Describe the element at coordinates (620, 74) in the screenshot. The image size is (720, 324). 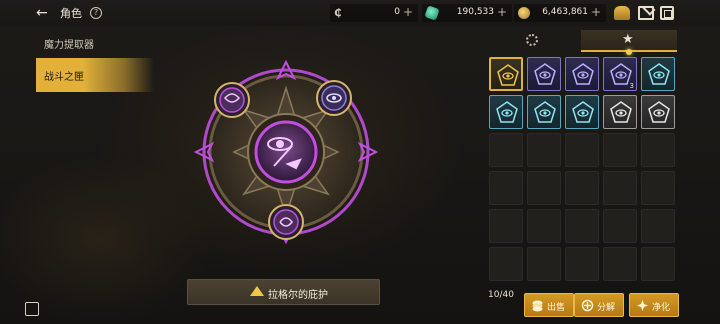
I see `inventory-slot-filled: 3` at that location.